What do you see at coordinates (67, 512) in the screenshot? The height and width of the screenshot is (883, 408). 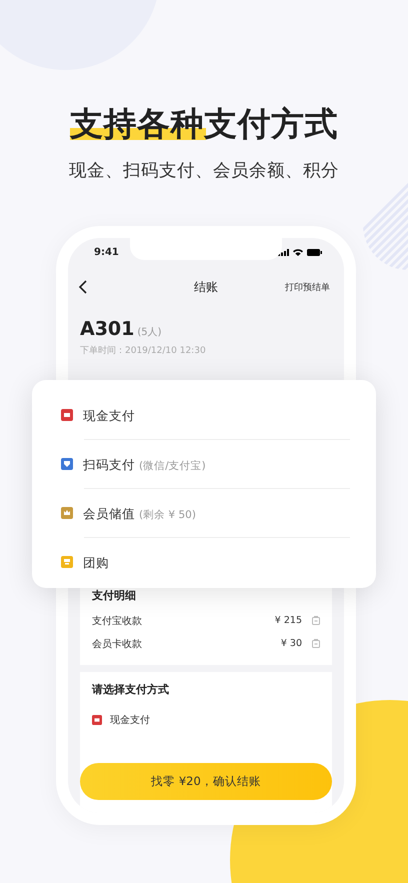 I see `crown-icon` at bounding box center [67, 512].